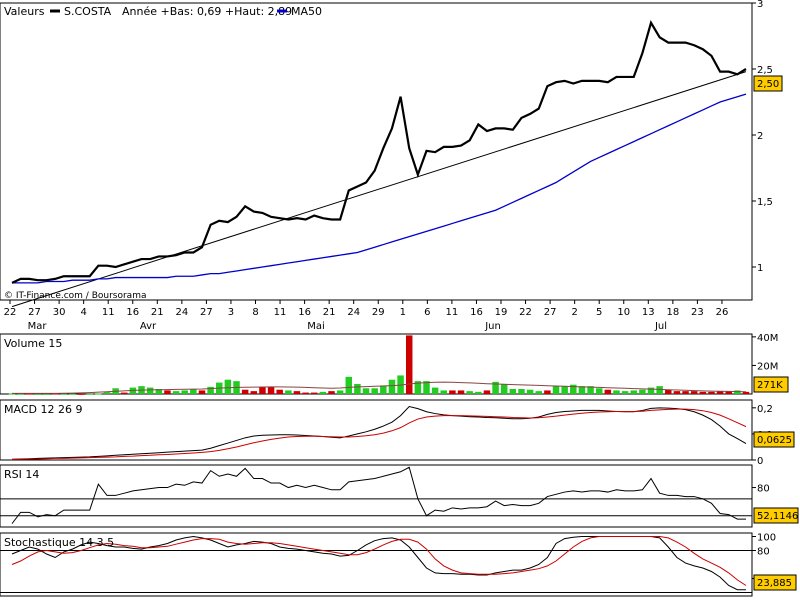  Describe the element at coordinates (329, 312) in the screenshot. I see `x-day-label: 21` at that location.